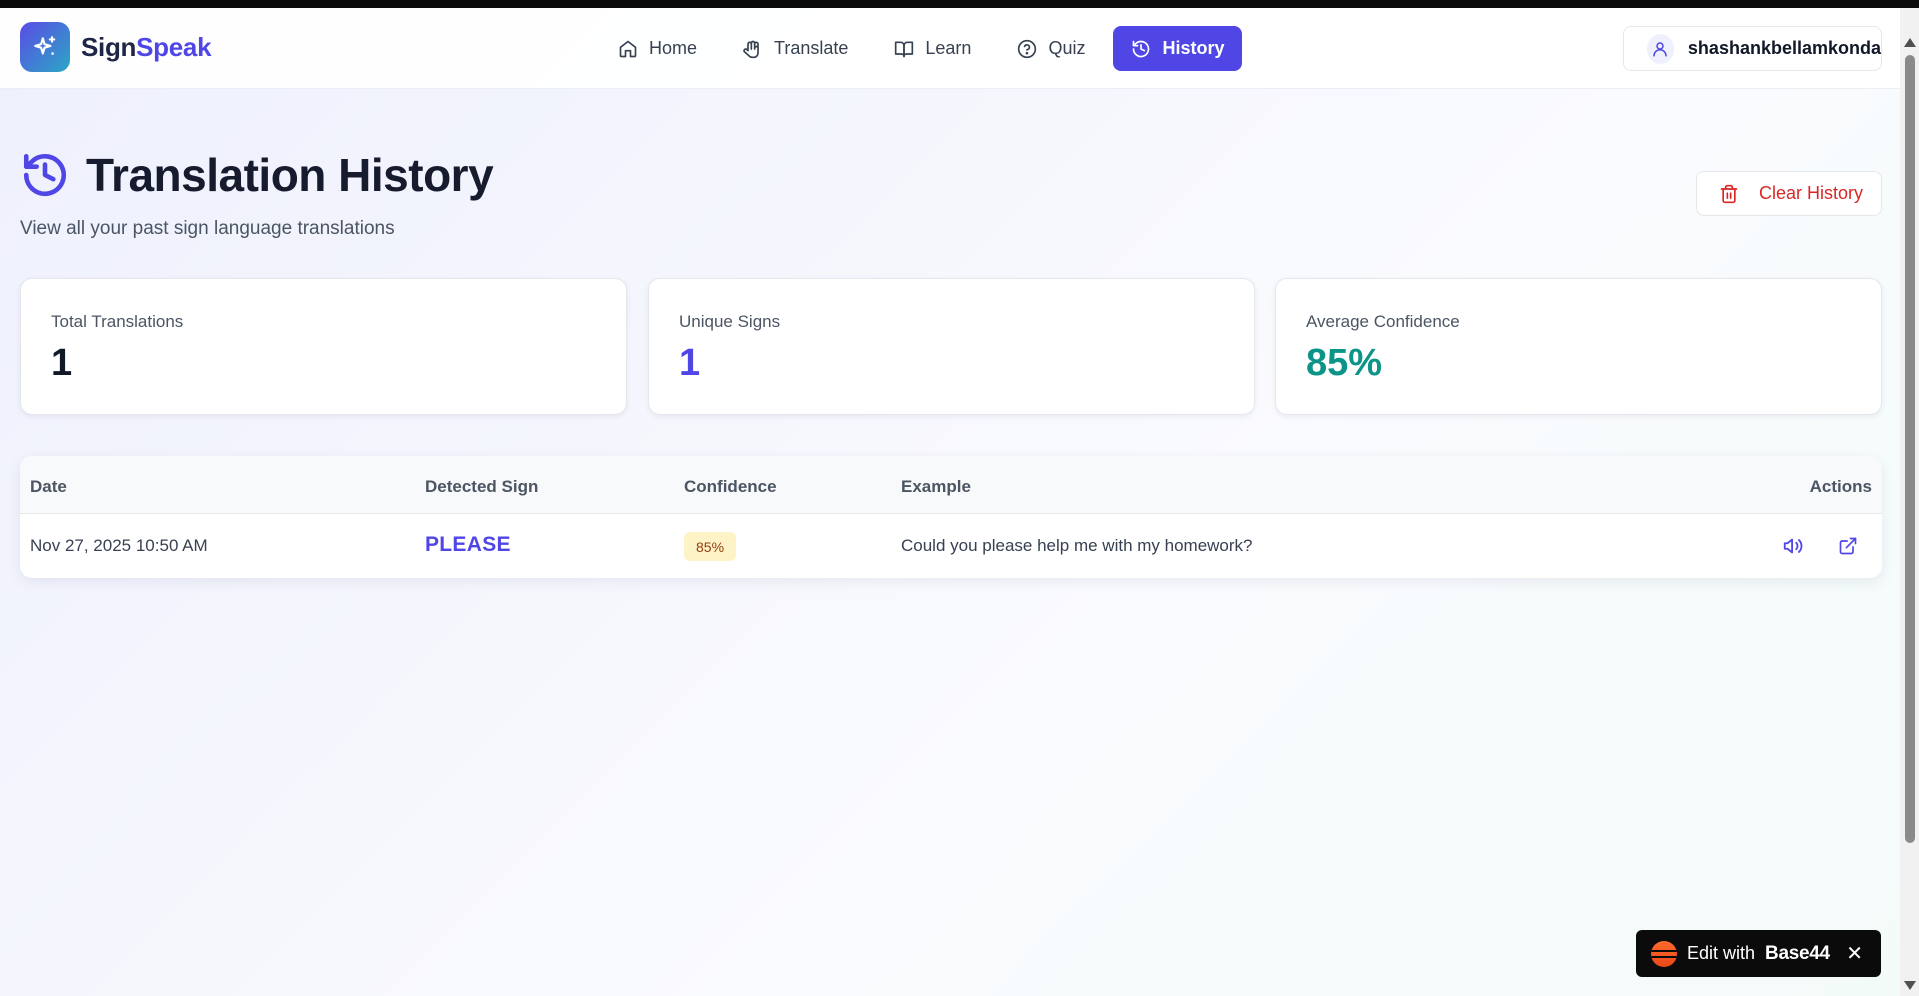 The height and width of the screenshot is (996, 1919). I want to click on nav-learn-label: Learn, so click(948, 48).